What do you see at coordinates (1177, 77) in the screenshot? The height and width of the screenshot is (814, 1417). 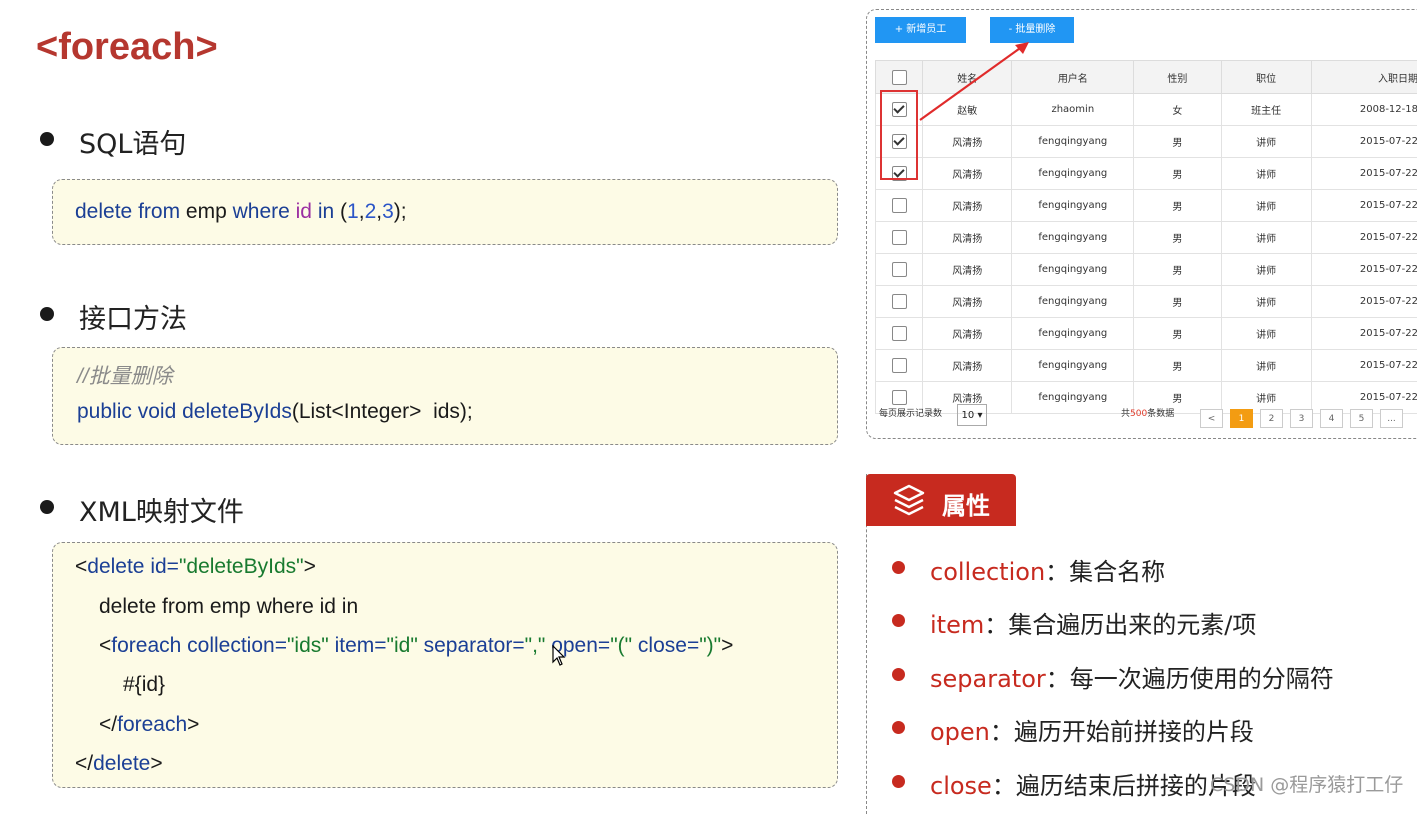 I see `column-header: 性别` at bounding box center [1177, 77].